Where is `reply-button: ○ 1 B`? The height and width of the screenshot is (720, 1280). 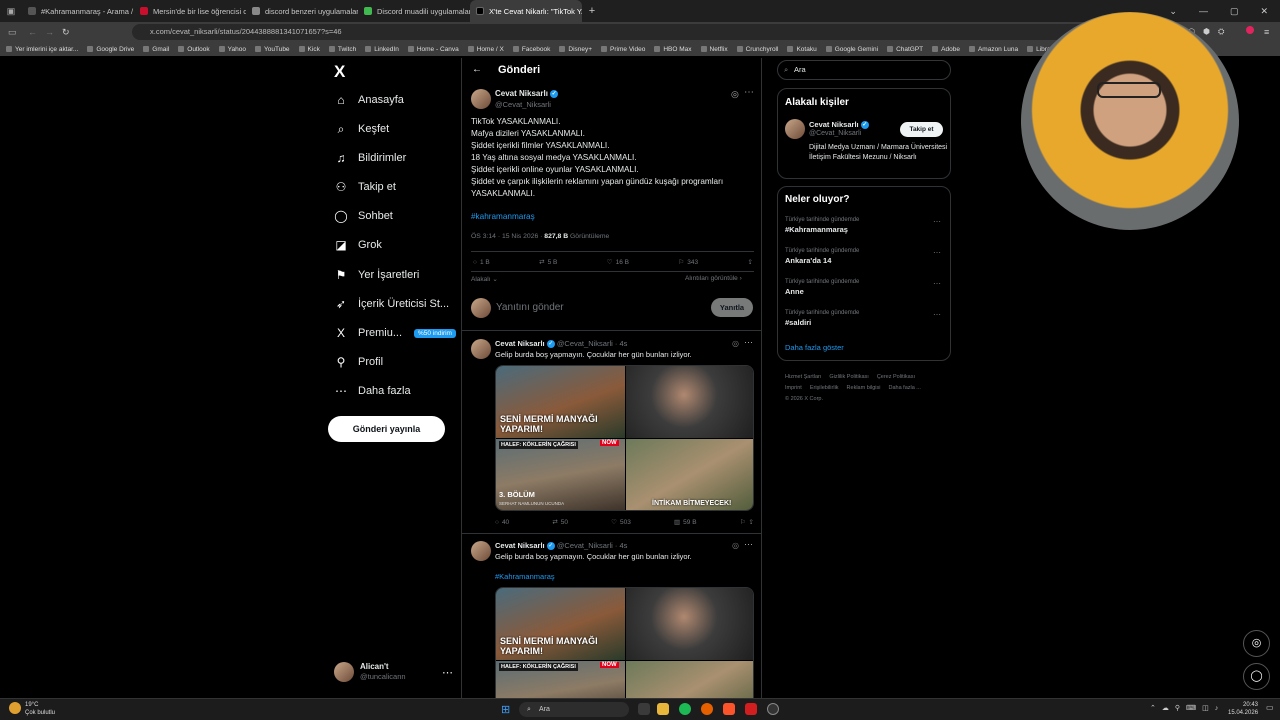
reply-button: ○ 1 B is located at coordinates (481, 262).